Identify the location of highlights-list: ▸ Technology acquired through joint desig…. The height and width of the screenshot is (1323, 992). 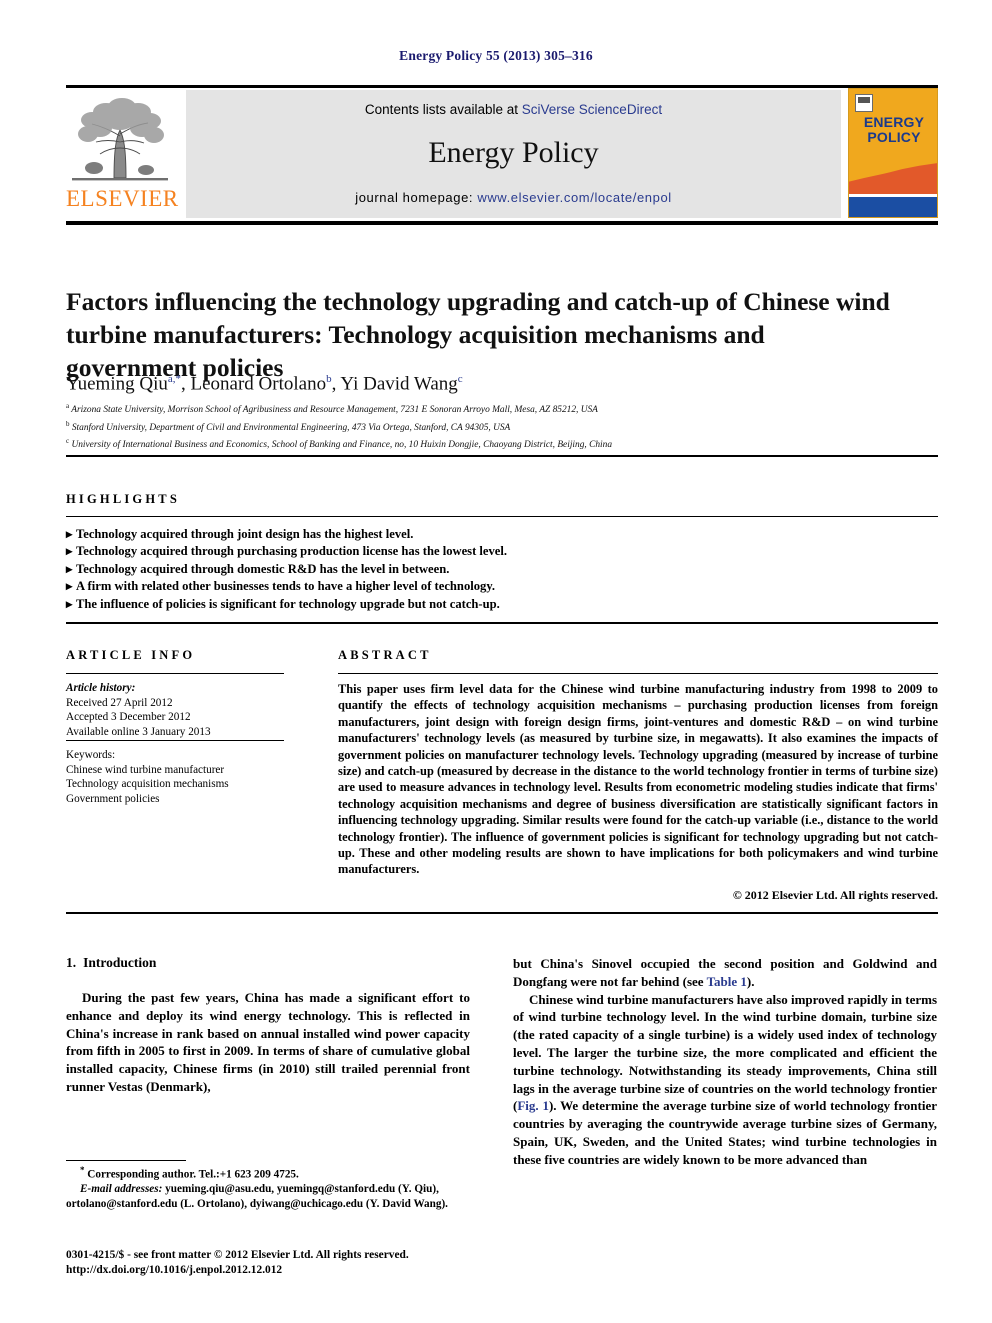
(416, 569).